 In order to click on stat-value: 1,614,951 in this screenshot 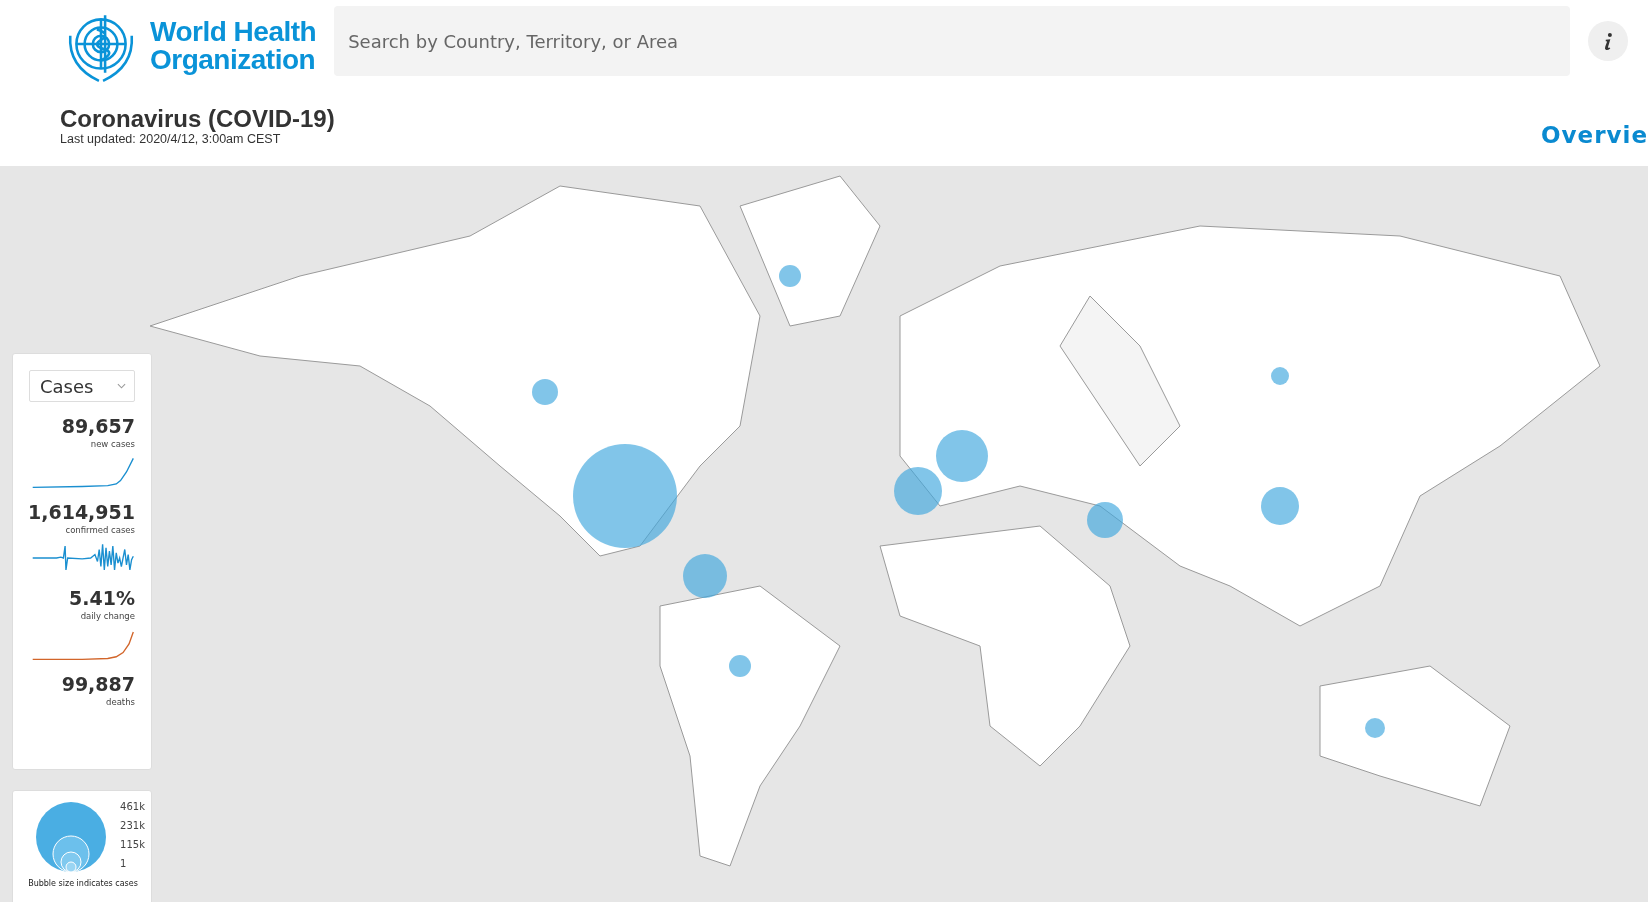, I will do `click(81, 512)`.